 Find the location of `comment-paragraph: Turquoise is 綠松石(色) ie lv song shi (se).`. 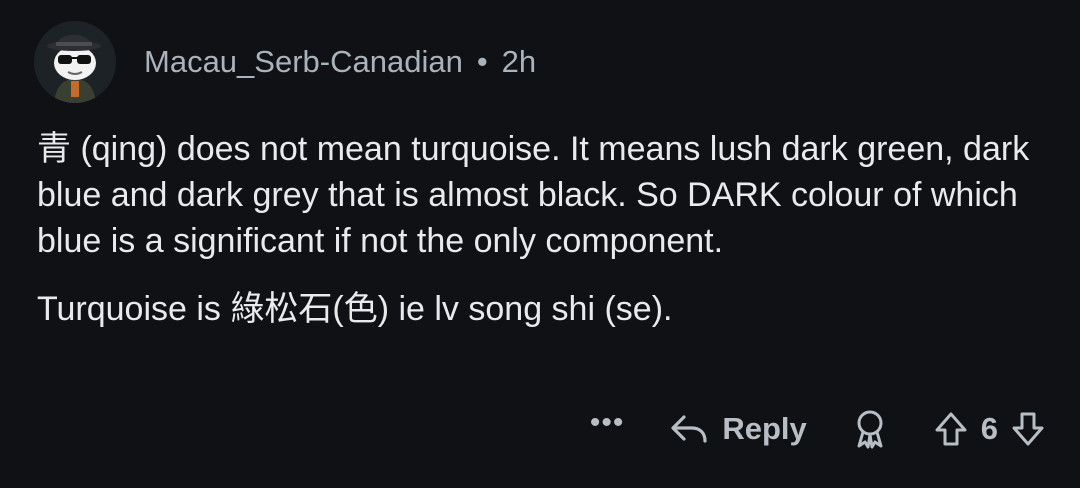

comment-paragraph: Turquoise is 綠松石(色) ie lv song shi (se). is located at coordinates (355, 309).